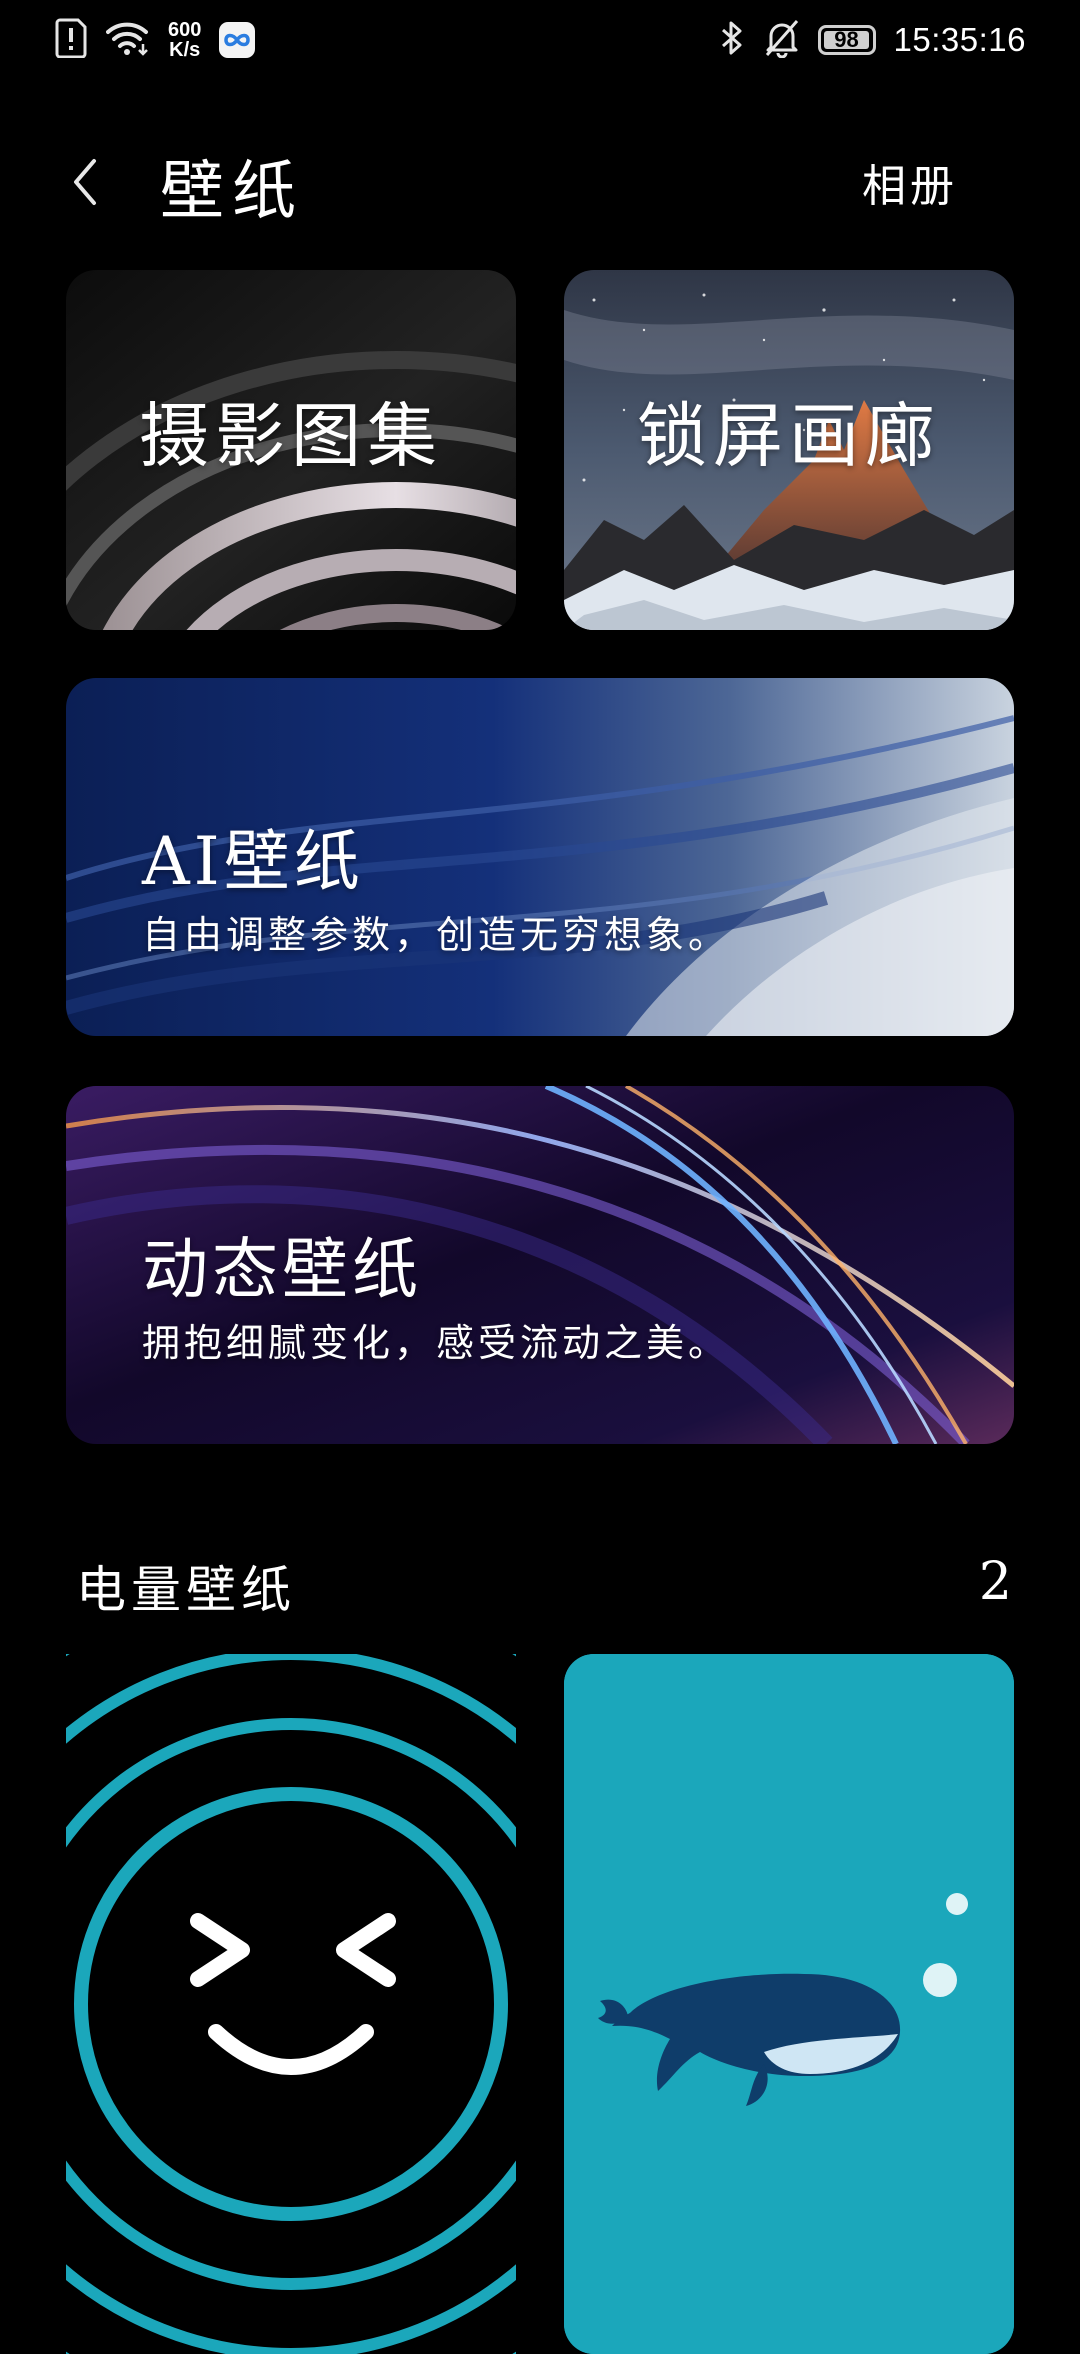 This screenshot has width=1080, height=2354. What do you see at coordinates (253, 861) in the screenshot?
I see `ai-wallpaper-title: AI壁纸` at bounding box center [253, 861].